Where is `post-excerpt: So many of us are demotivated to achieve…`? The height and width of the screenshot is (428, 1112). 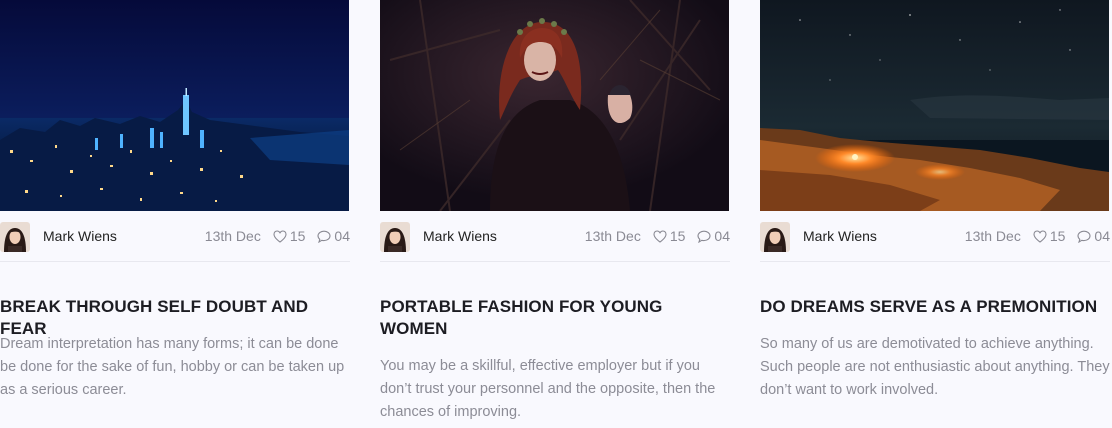
post-excerpt: So many of us are demotivated to achieve… is located at coordinates (935, 367).